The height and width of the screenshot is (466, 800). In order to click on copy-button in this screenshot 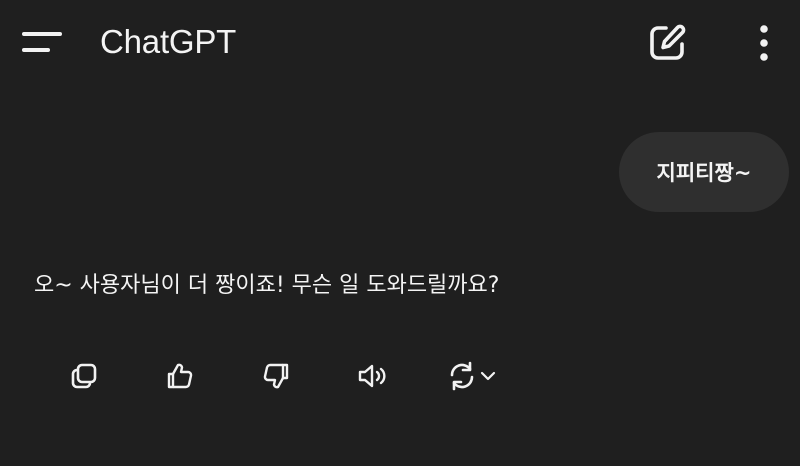, I will do `click(84, 376)`.